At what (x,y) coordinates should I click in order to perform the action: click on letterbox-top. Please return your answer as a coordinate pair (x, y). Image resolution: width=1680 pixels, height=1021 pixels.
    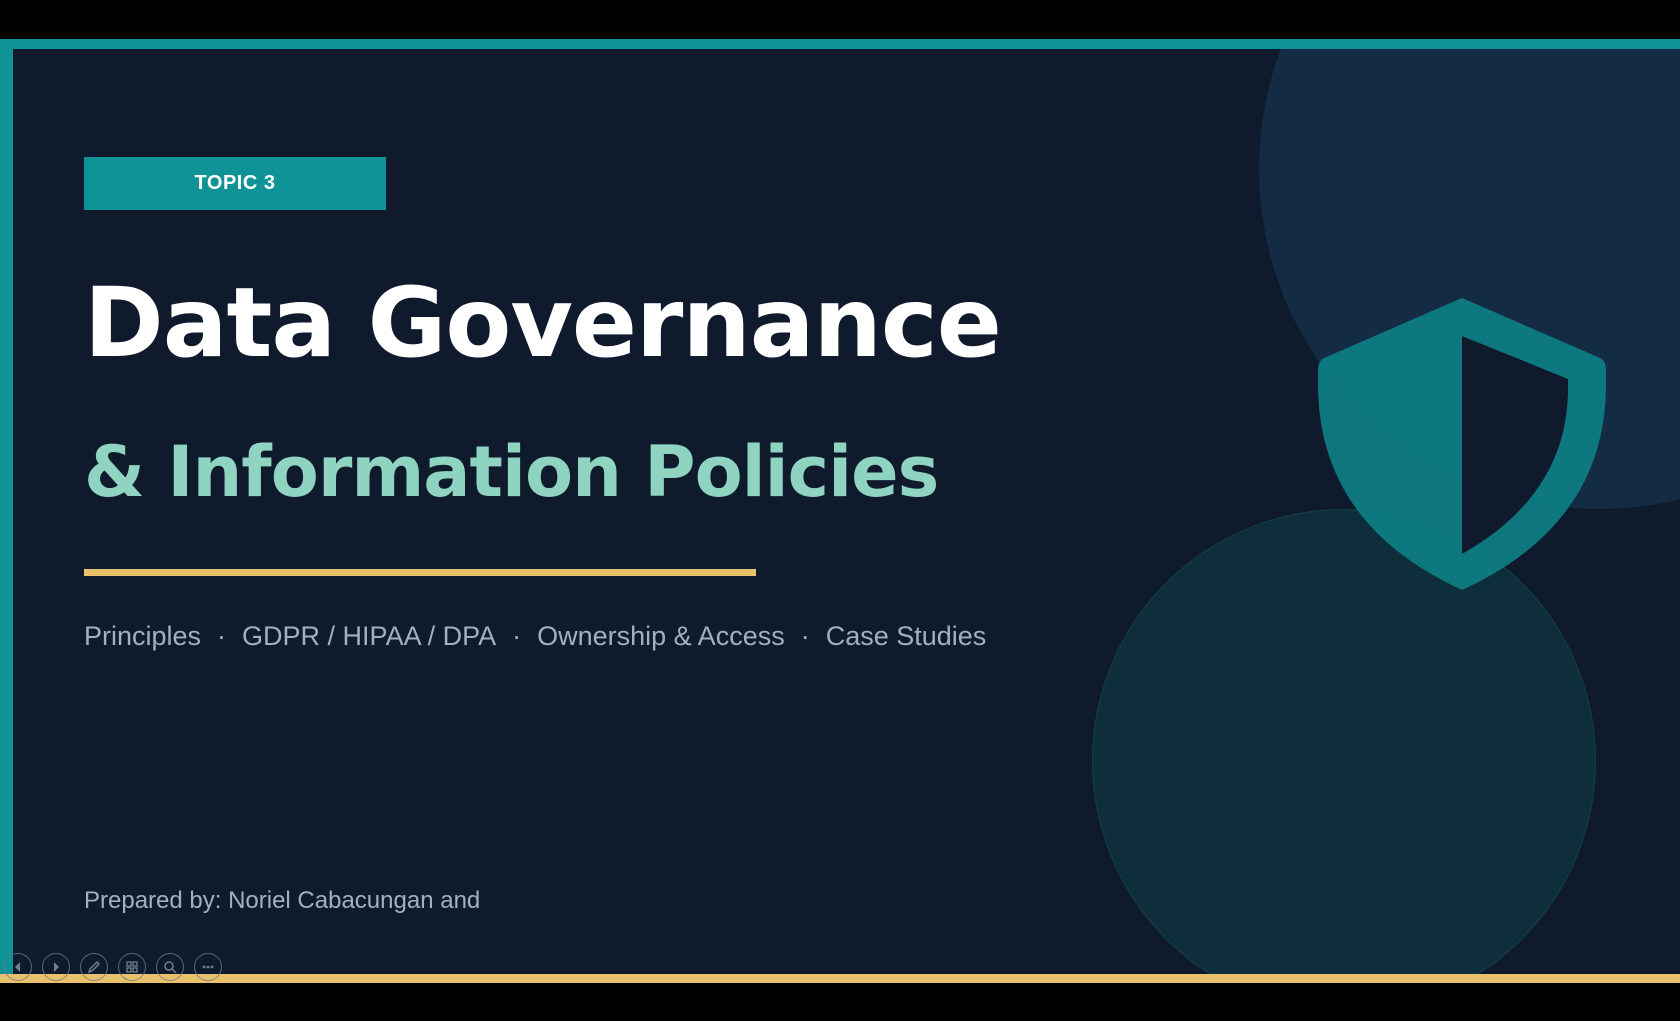
    Looking at the image, I should click on (840, 19).